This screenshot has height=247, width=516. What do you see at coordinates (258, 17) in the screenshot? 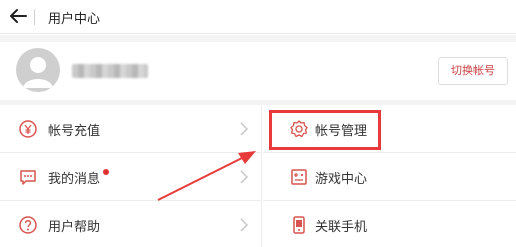
I see `top-bar: 用户中心` at bounding box center [258, 17].